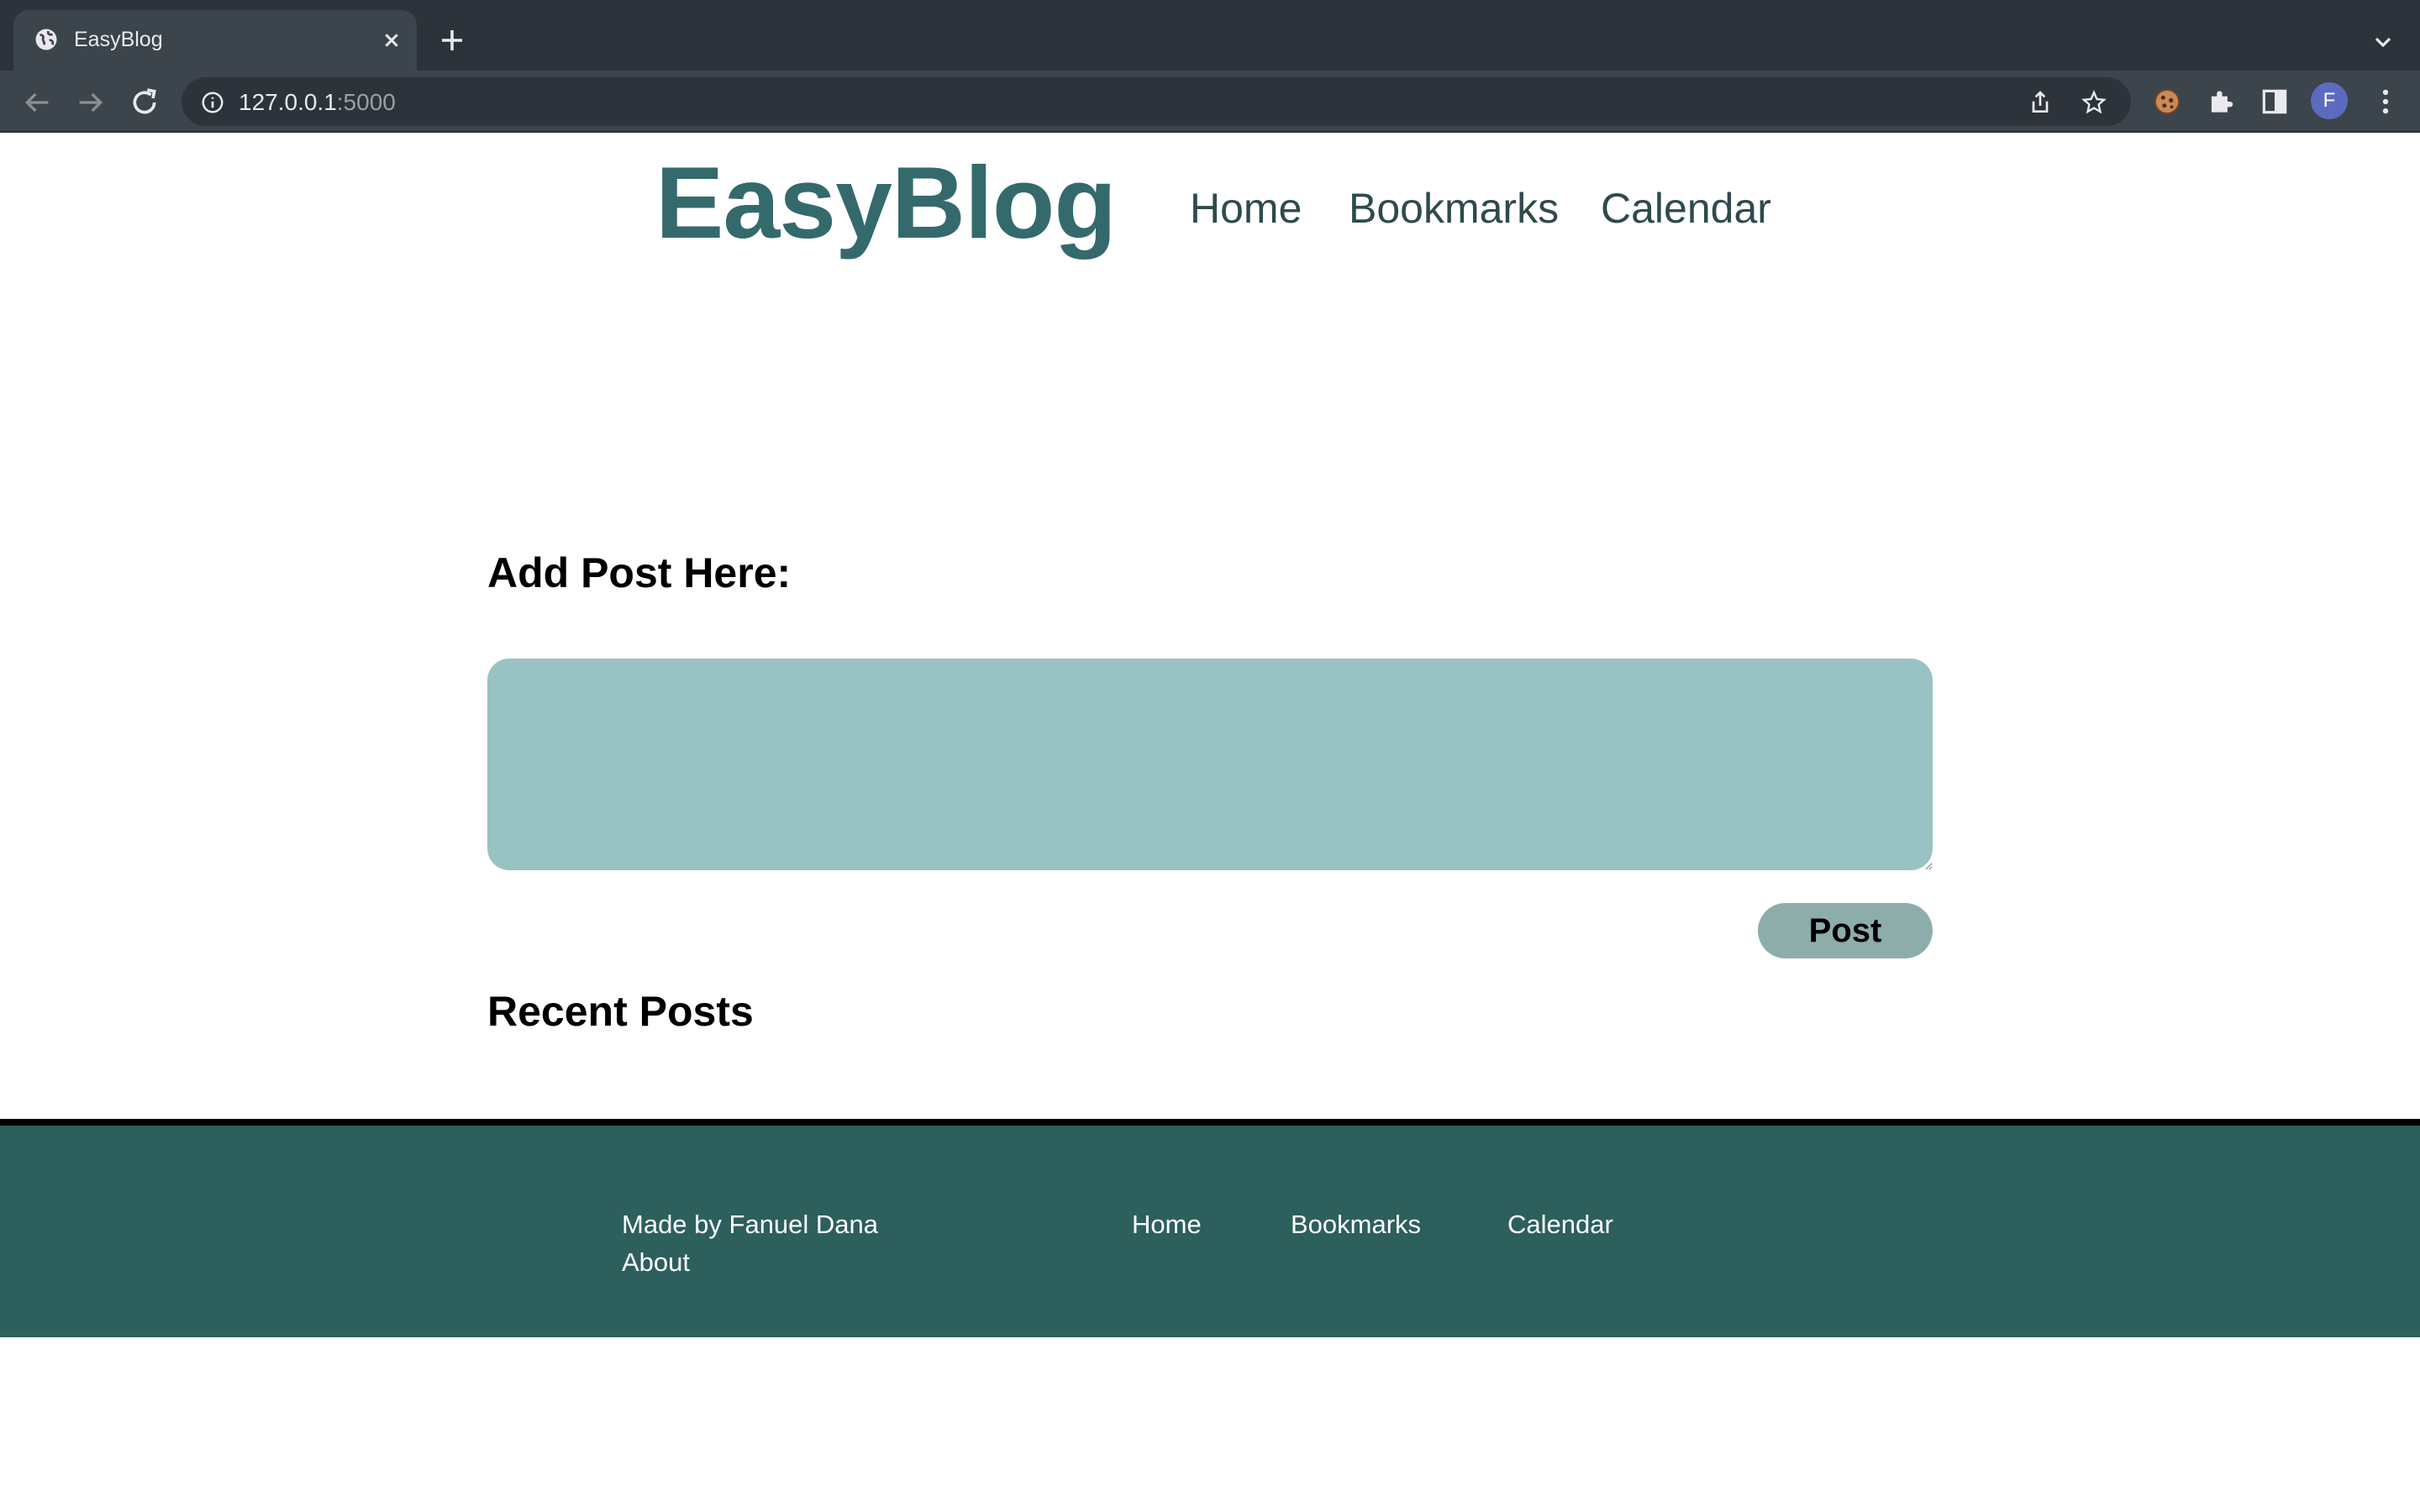 This screenshot has width=2420, height=1512. Describe the element at coordinates (750, 1224) in the screenshot. I see `footer-credit: Made by Fanuel Dana` at that location.